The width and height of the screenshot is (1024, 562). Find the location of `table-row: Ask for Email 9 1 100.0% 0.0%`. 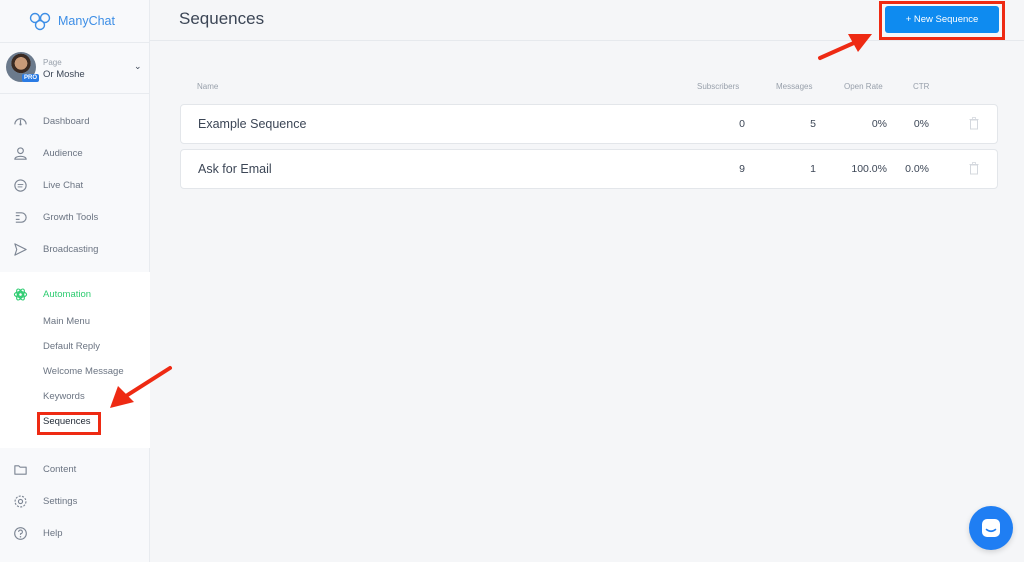

table-row: Ask for Email 9 1 100.0% 0.0% is located at coordinates (589, 169).